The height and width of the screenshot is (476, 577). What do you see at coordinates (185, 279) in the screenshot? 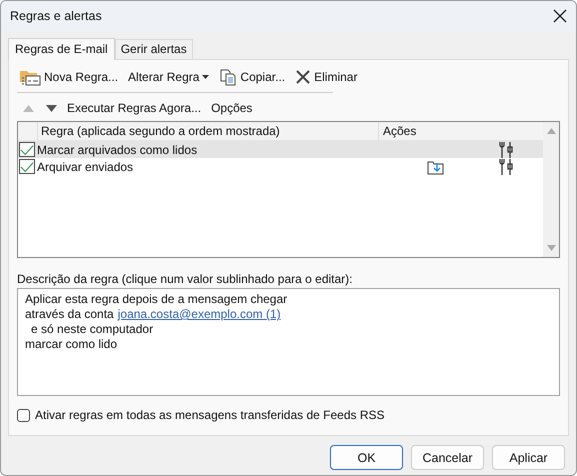
I see `description-label: Descrição da regra (clique num valor sublinhado para o editar):` at bounding box center [185, 279].